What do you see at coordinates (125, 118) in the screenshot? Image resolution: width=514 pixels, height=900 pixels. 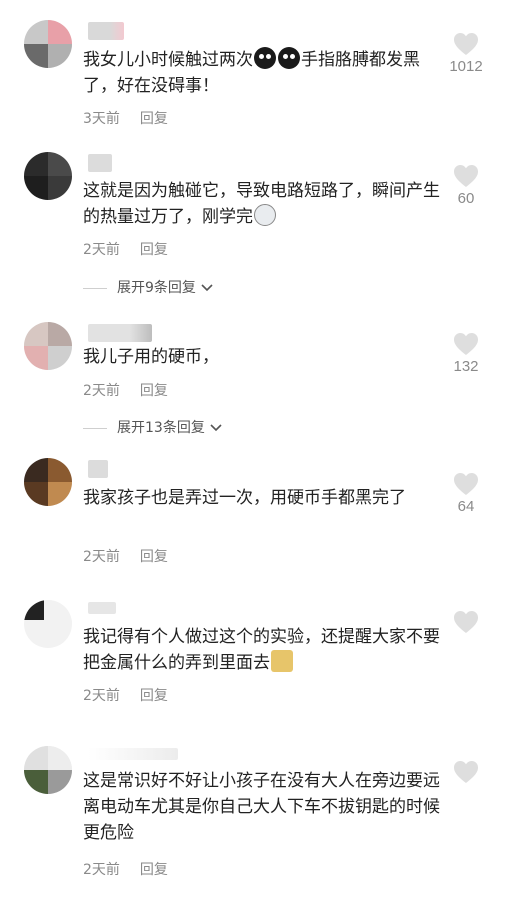 I see `comment-meta: 3天前 回复` at bounding box center [125, 118].